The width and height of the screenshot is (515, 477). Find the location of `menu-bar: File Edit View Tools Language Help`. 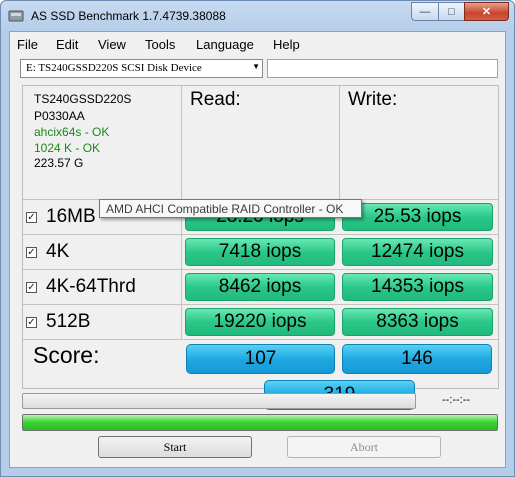

menu-bar: File Edit View Tools Language Help is located at coordinates (257, 44).